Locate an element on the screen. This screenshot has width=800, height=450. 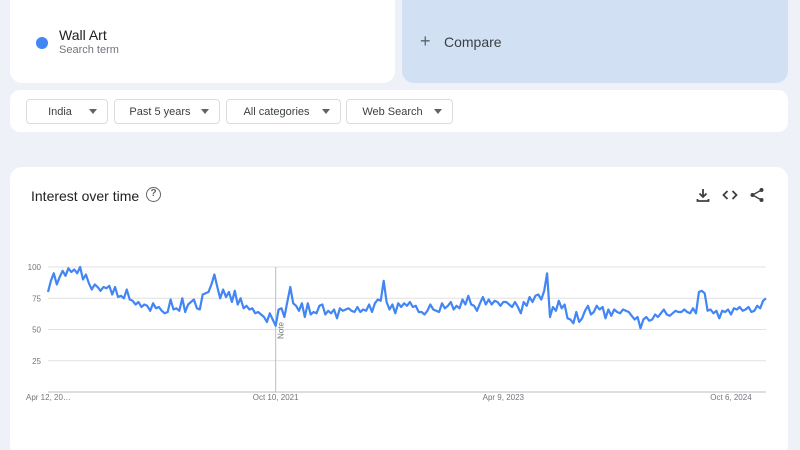
compare-button: + Compare is located at coordinates (595, 41).